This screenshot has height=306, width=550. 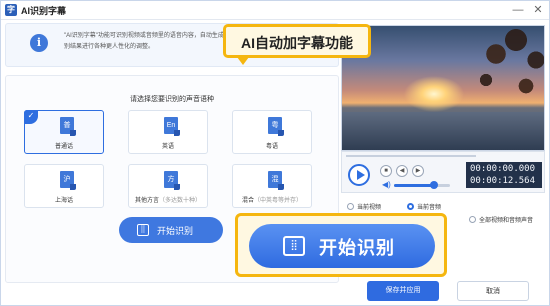 What do you see at coordinates (506, 221) in the screenshot?
I see `option-label: 全部视频和音频声音` at bounding box center [506, 221].